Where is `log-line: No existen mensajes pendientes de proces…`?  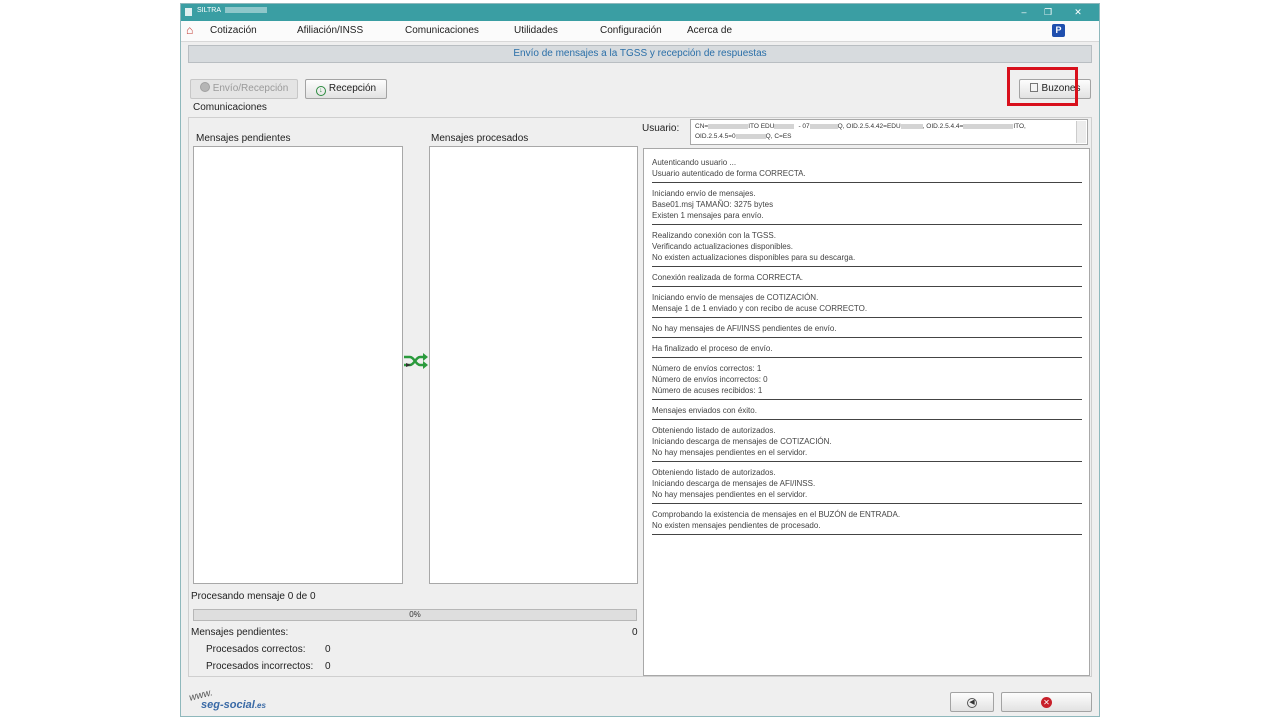 log-line: No existen mensajes pendientes de proces… is located at coordinates (736, 525).